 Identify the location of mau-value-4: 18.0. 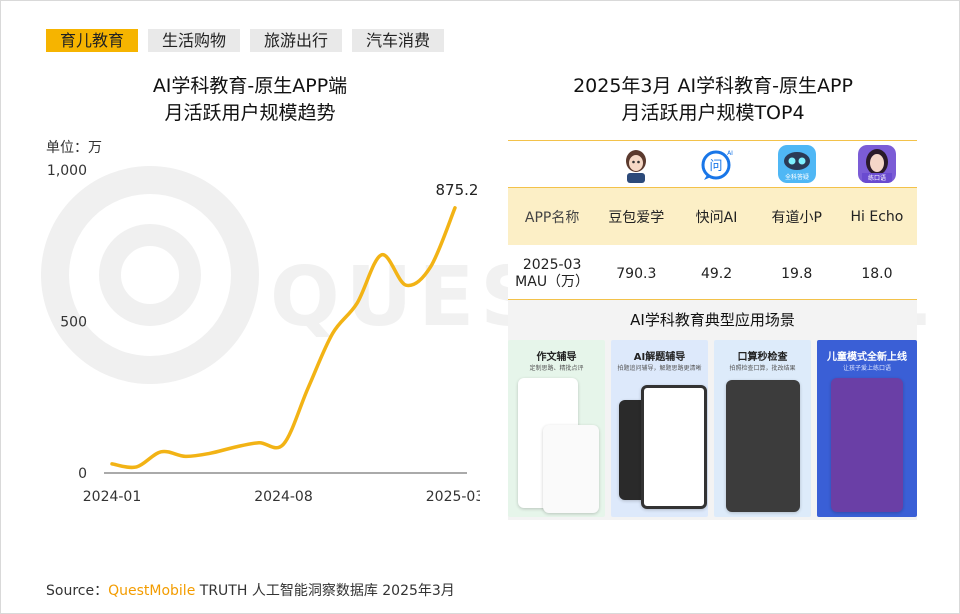
(877, 273).